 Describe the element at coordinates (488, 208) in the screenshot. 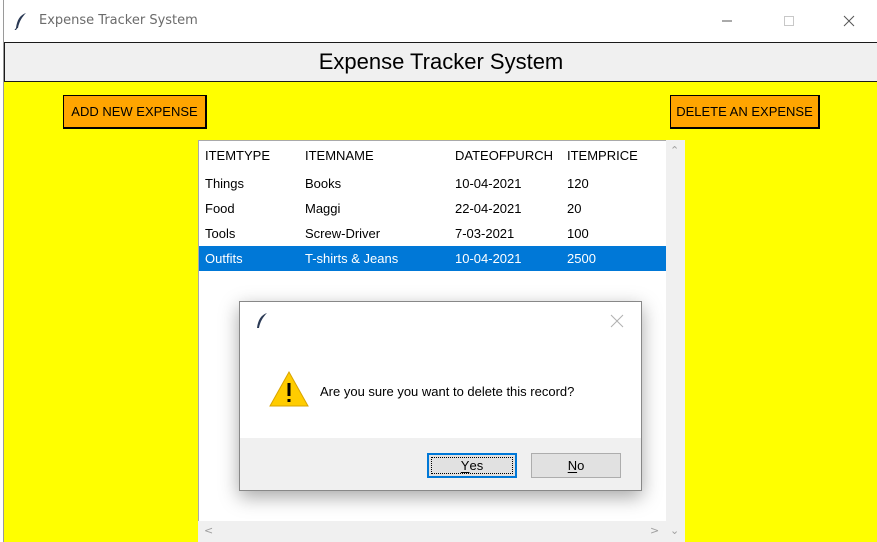

I see `cell-date: 22-04-2021` at that location.